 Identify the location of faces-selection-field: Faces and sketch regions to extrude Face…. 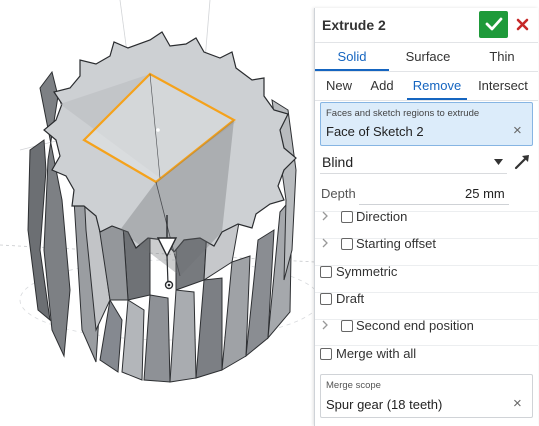
(426, 124).